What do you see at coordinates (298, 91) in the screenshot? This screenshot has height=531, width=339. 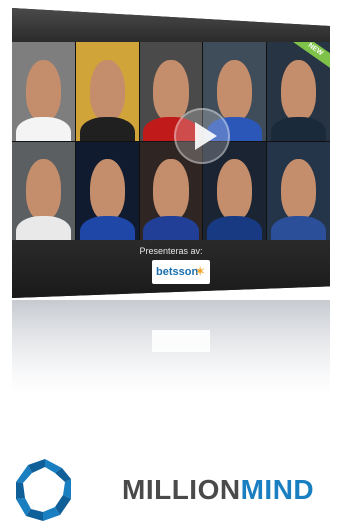 I see `player-tile: NEW` at bounding box center [298, 91].